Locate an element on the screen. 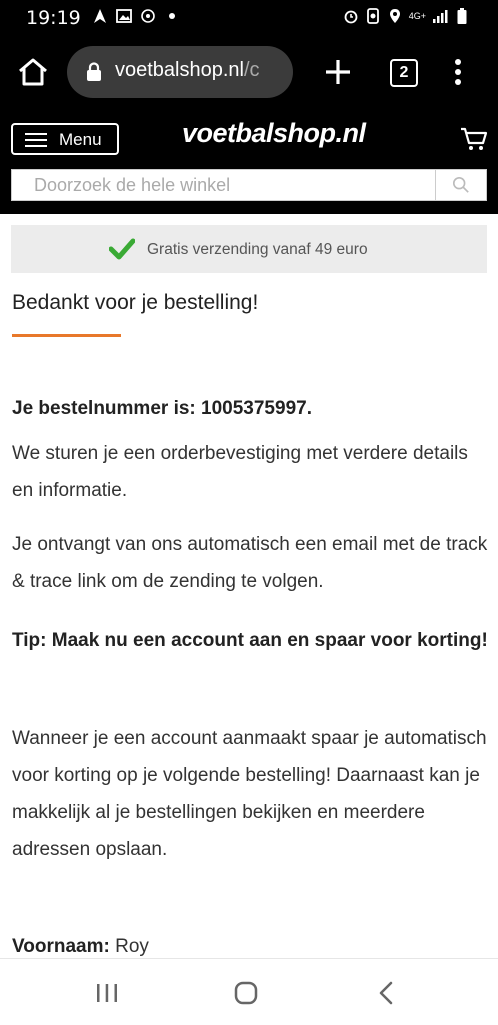 This screenshot has height=1025, width=498. title-underline is located at coordinates (66, 335).